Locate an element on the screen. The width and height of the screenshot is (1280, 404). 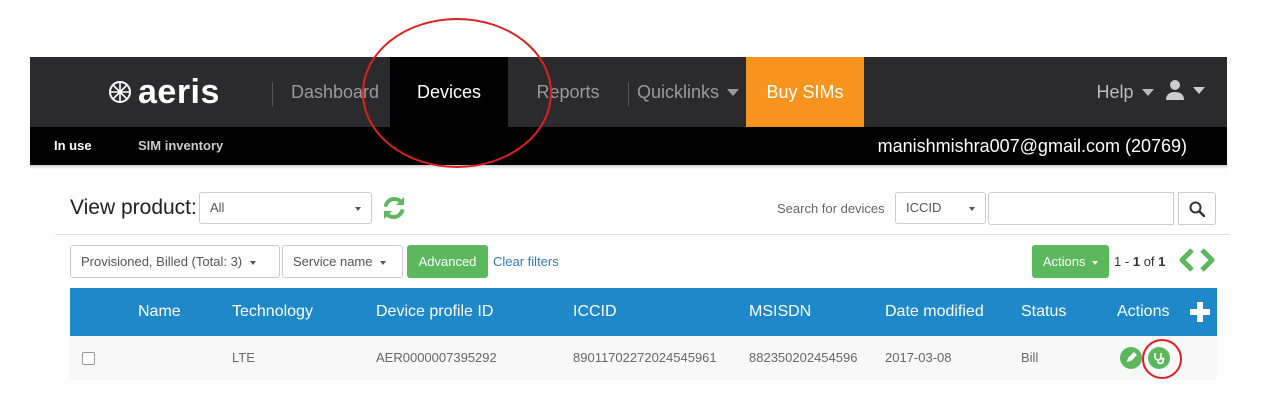
actions-button: Actions is located at coordinates (1070, 261).